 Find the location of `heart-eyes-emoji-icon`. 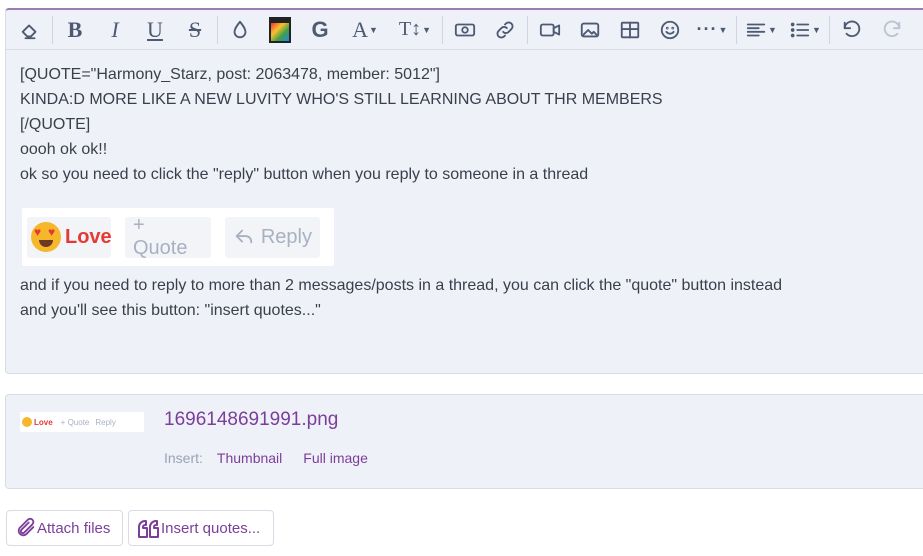

heart-eyes-emoji-icon is located at coordinates (27, 422).